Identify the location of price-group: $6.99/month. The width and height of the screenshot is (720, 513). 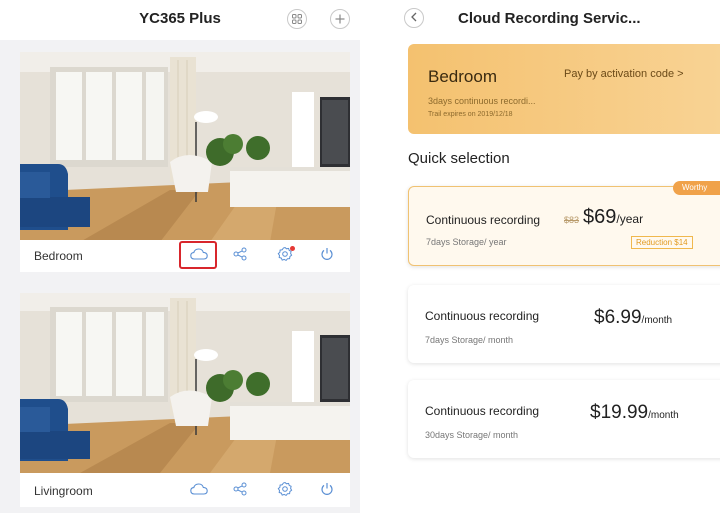
(633, 318).